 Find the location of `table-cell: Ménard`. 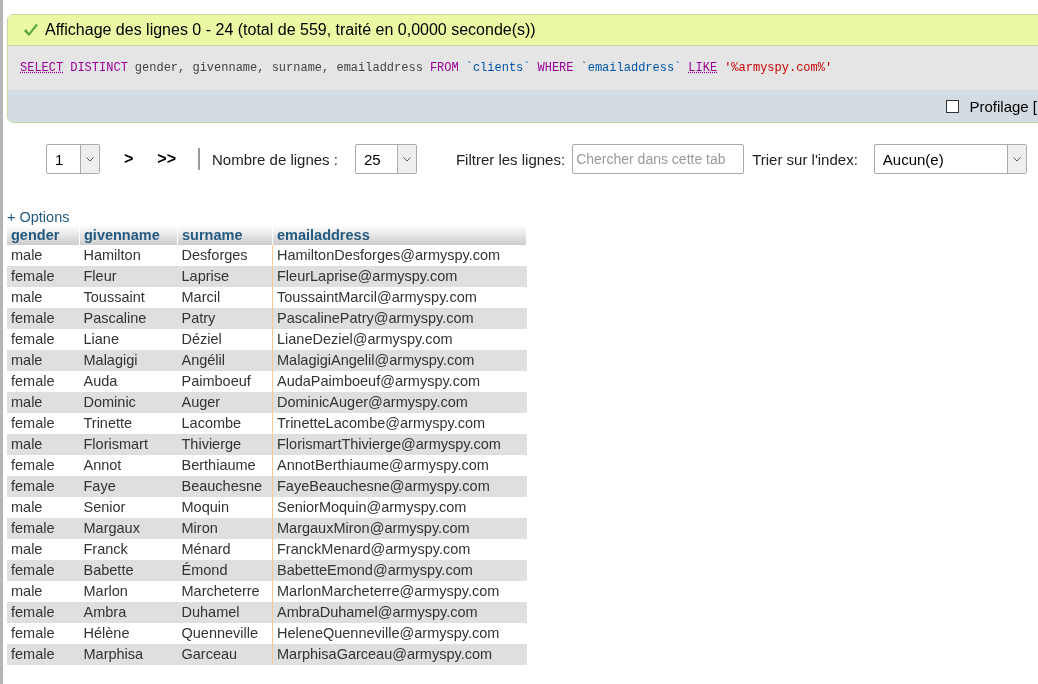

table-cell: Ménard is located at coordinates (225, 549).